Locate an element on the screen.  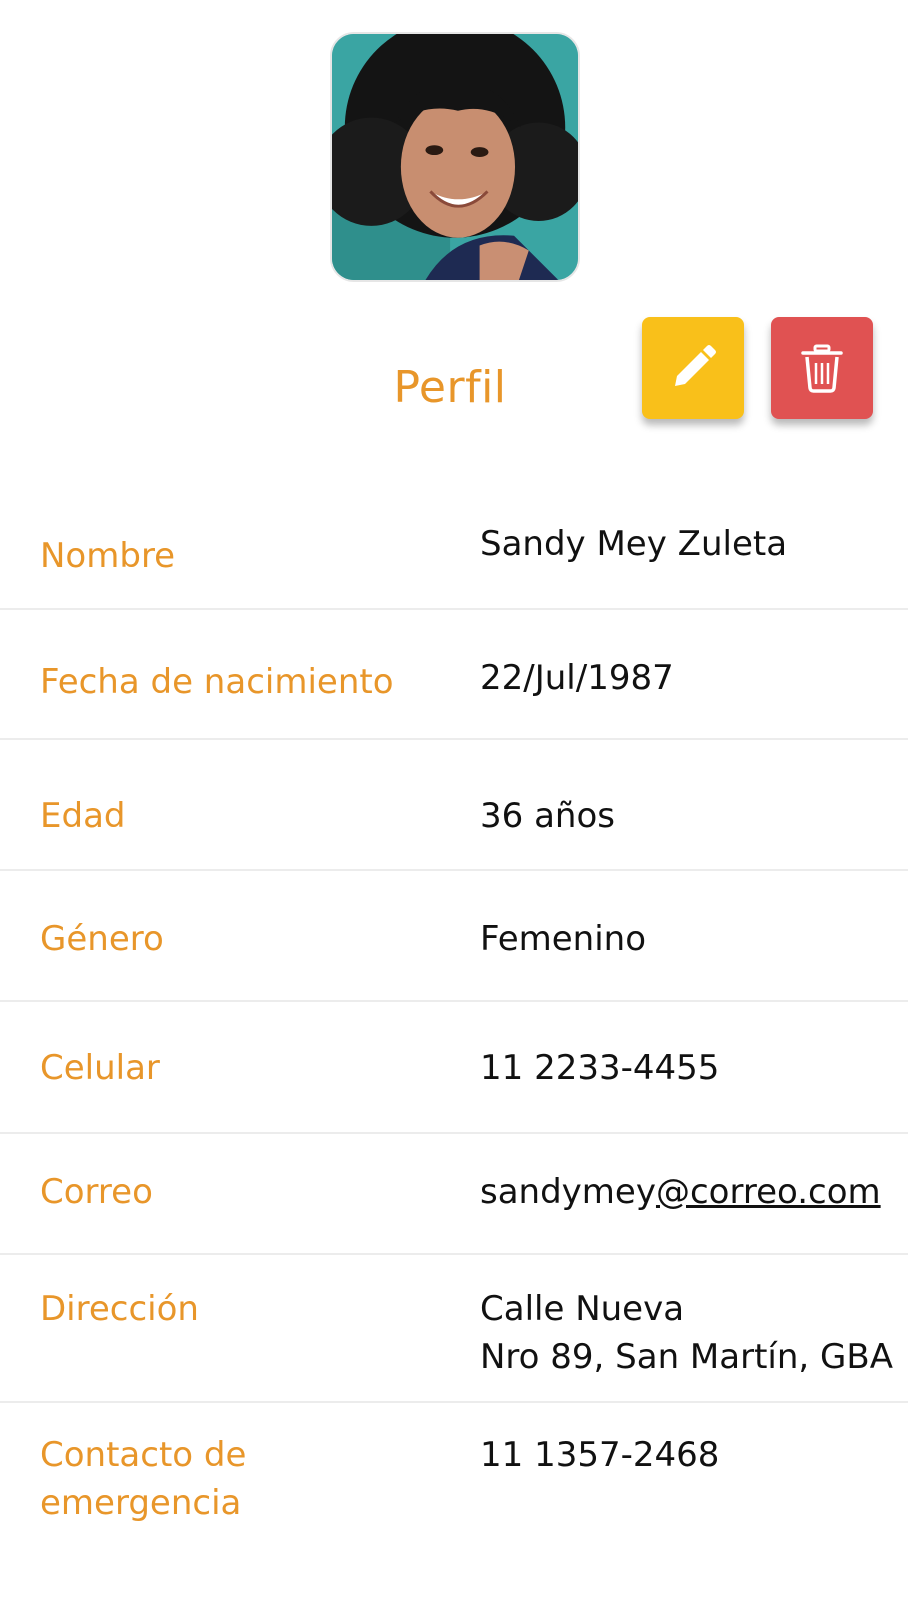
email-domain-link: @correo.com is located at coordinates (768, 1192).